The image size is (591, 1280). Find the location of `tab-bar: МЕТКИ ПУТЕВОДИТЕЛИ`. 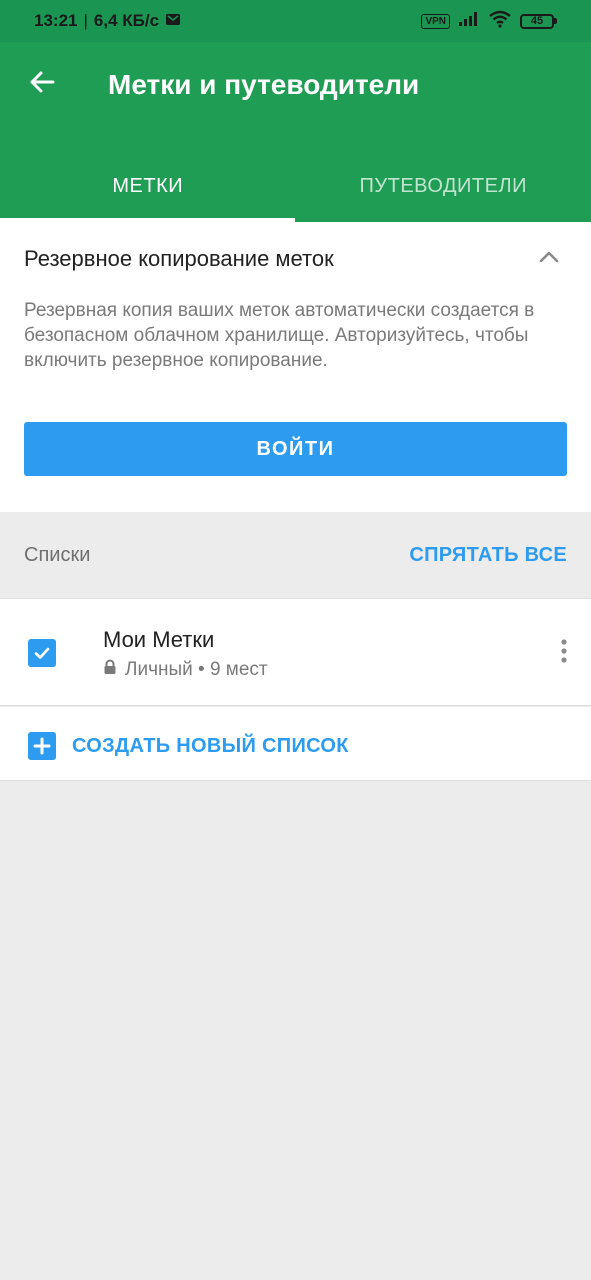

tab-bar: МЕТКИ ПУТЕВОДИТЕЛИ is located at coordinates (295, 186).